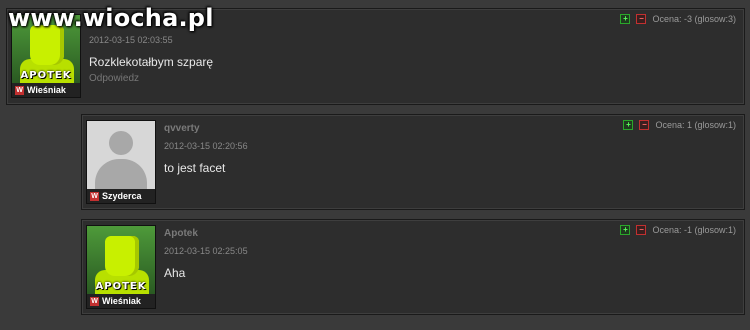 The height and width of the screenshot is (330, 750). Describe the element at coordinates (195, 168) in the screenshot. I see `comment-text: to jest facet` at that location.